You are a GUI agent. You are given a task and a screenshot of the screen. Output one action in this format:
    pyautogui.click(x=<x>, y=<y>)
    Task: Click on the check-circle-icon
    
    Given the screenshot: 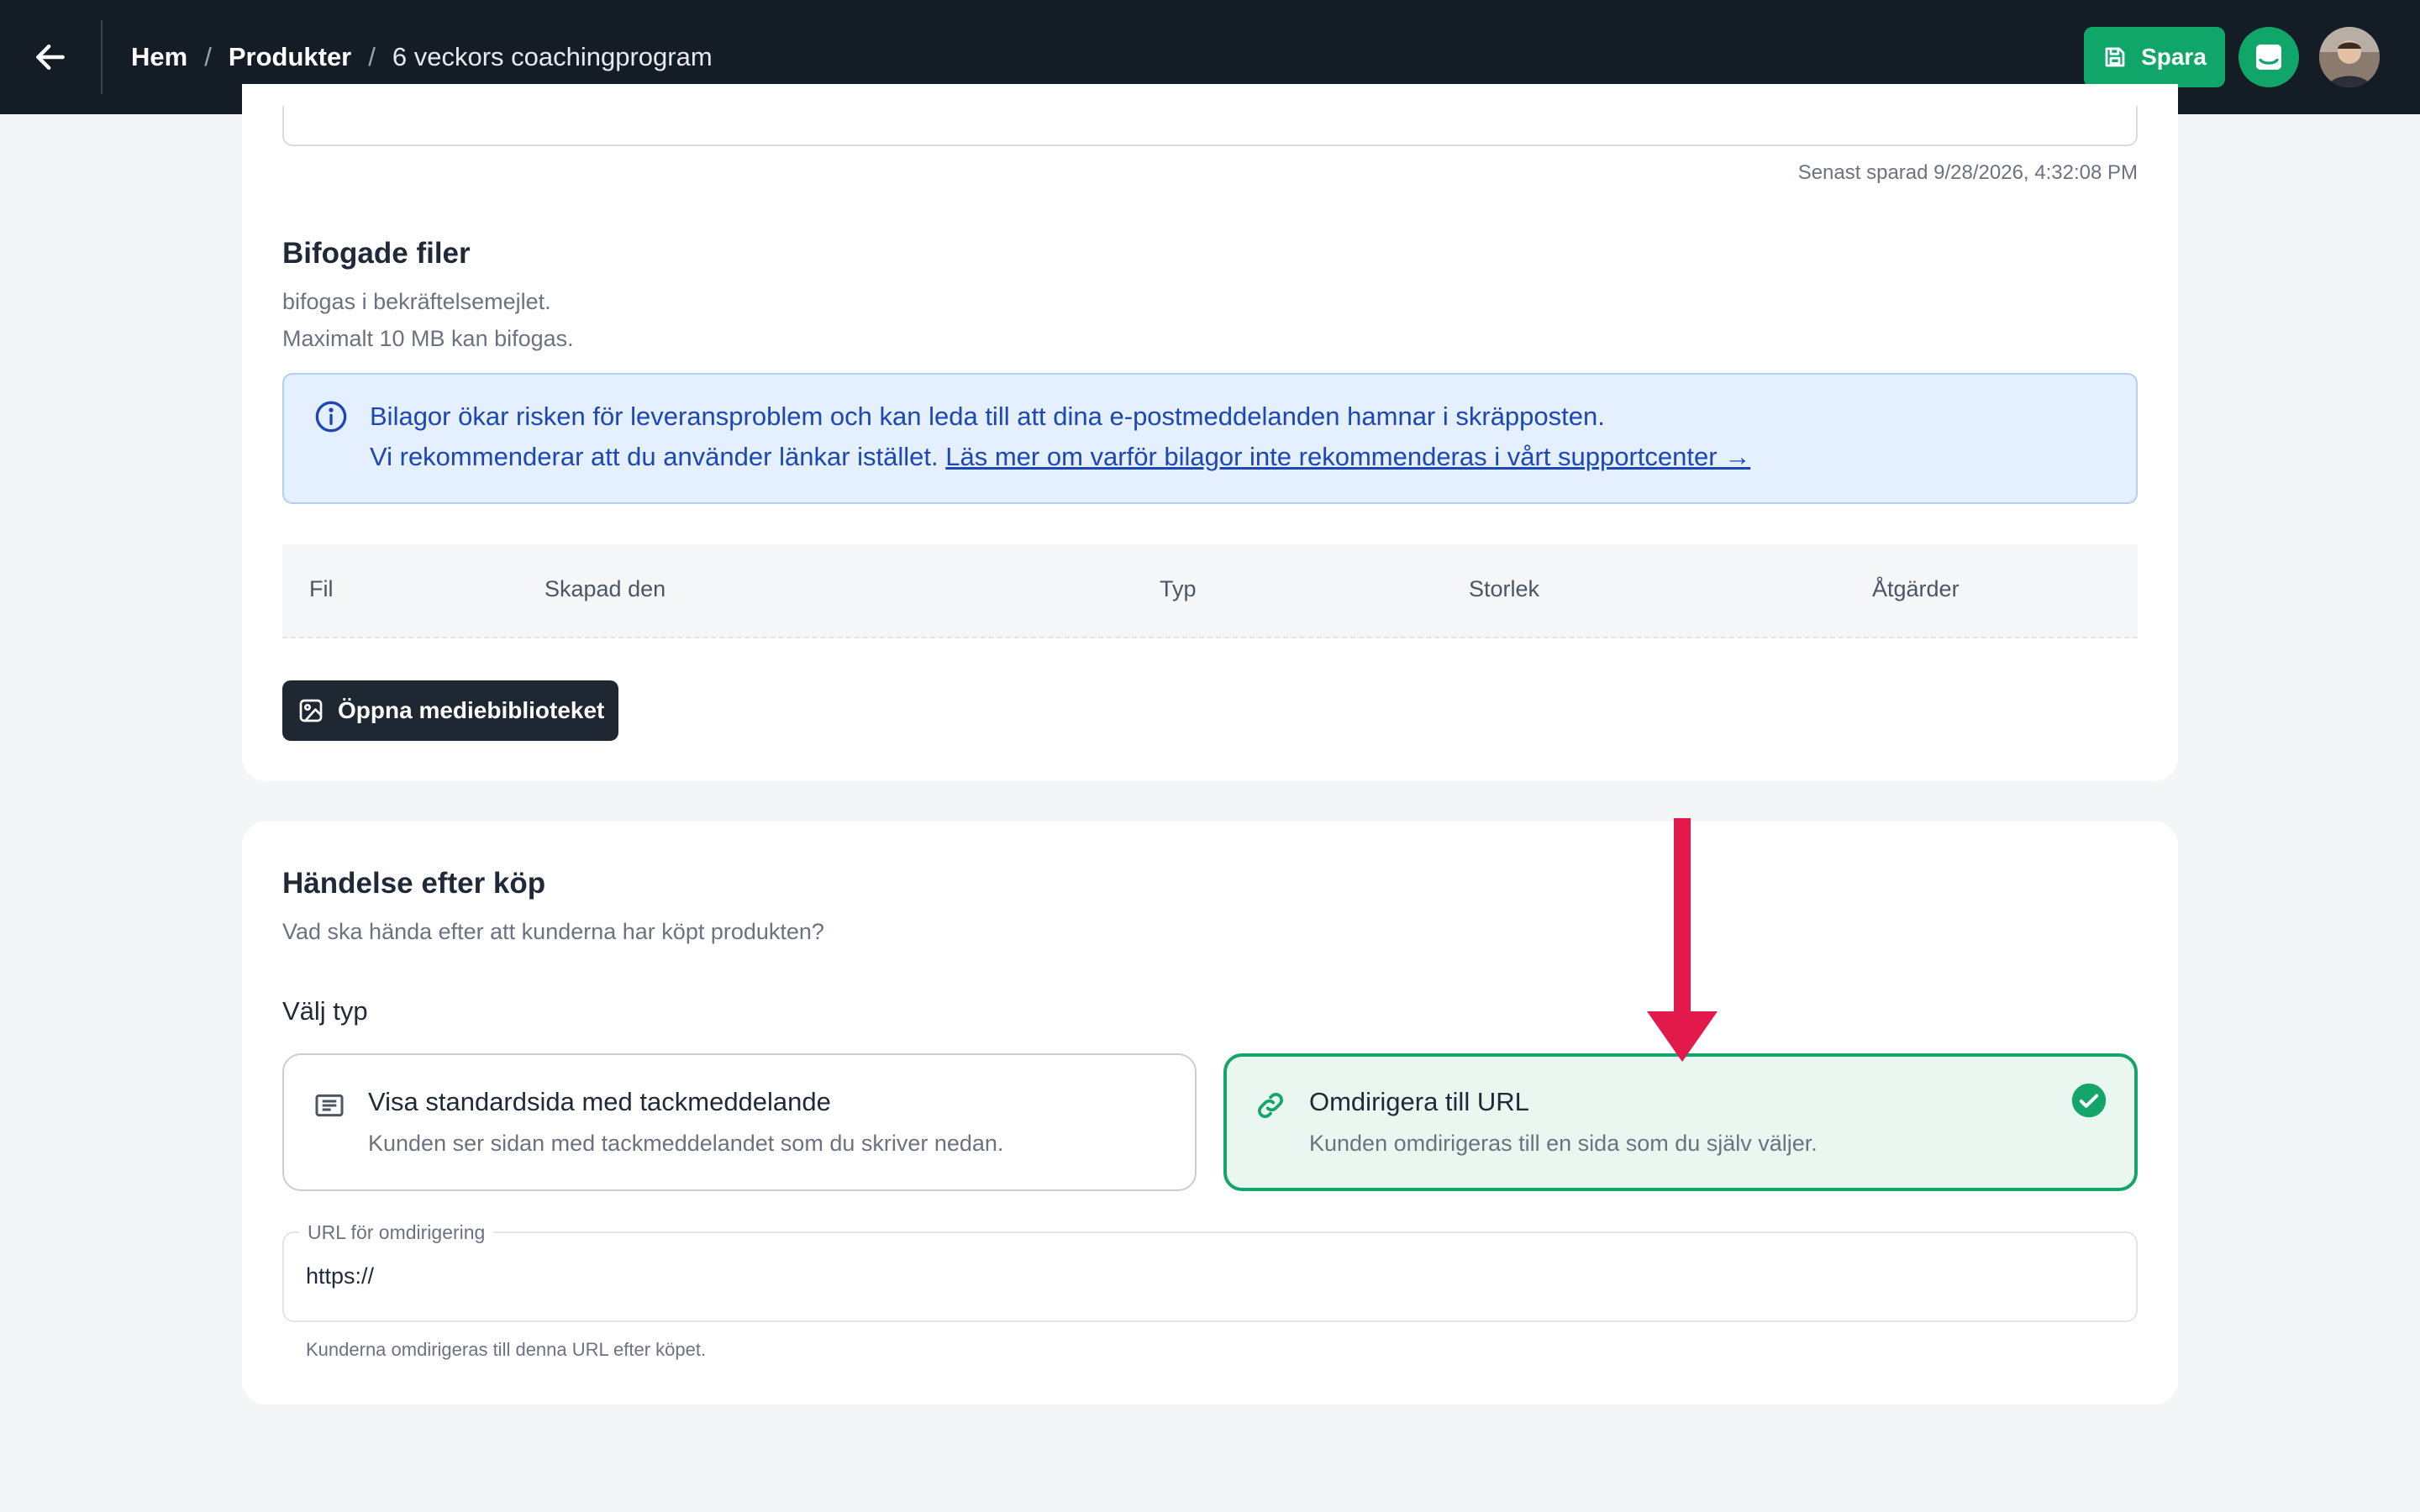 What is the action you would take?
    pyautogui.click(x=2089, y=1100)
    